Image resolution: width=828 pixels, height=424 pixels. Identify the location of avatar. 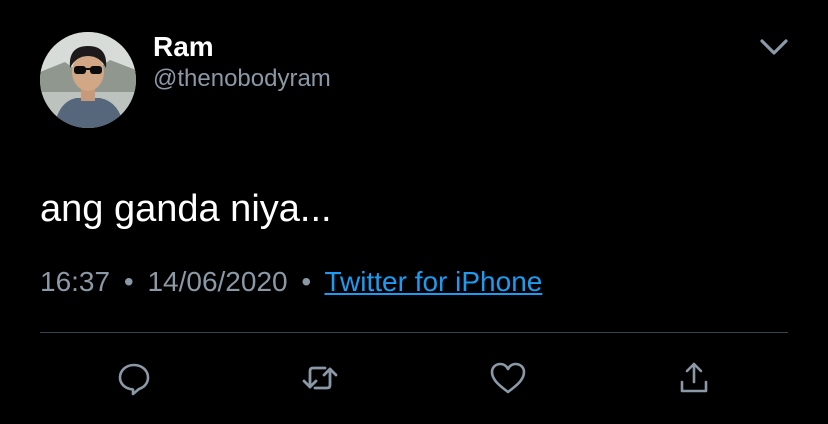
(88, 80).